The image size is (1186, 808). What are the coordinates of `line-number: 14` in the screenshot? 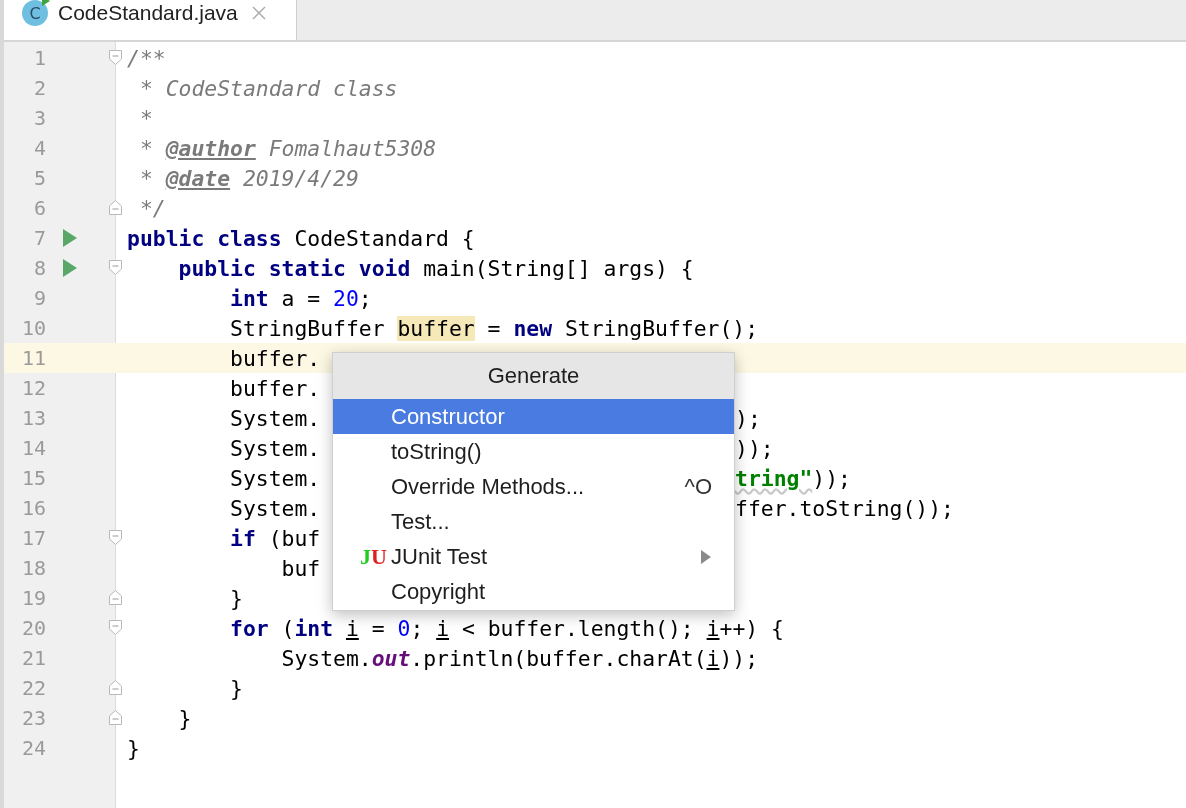 It's located at (33, 448).